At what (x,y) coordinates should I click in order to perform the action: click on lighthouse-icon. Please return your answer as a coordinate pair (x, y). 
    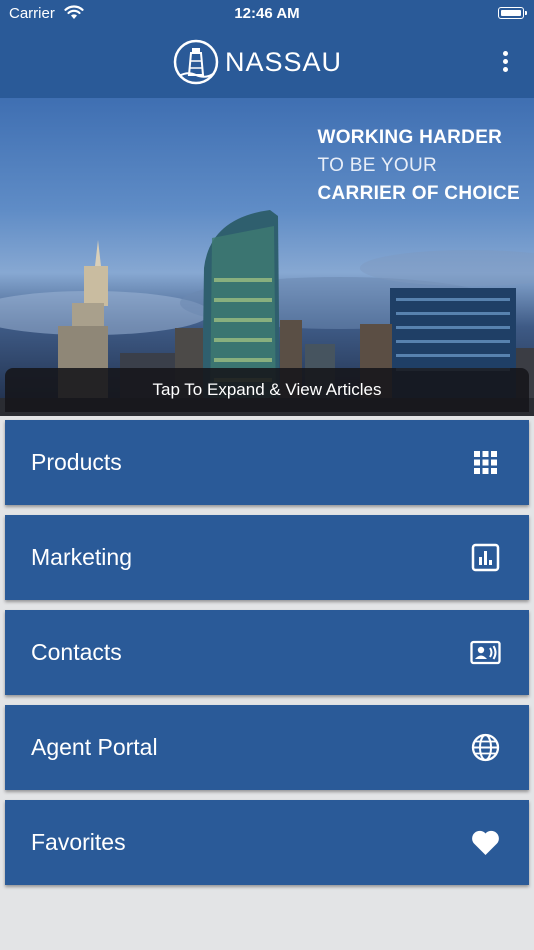
    Looking at the image, I should click on (196, 62).